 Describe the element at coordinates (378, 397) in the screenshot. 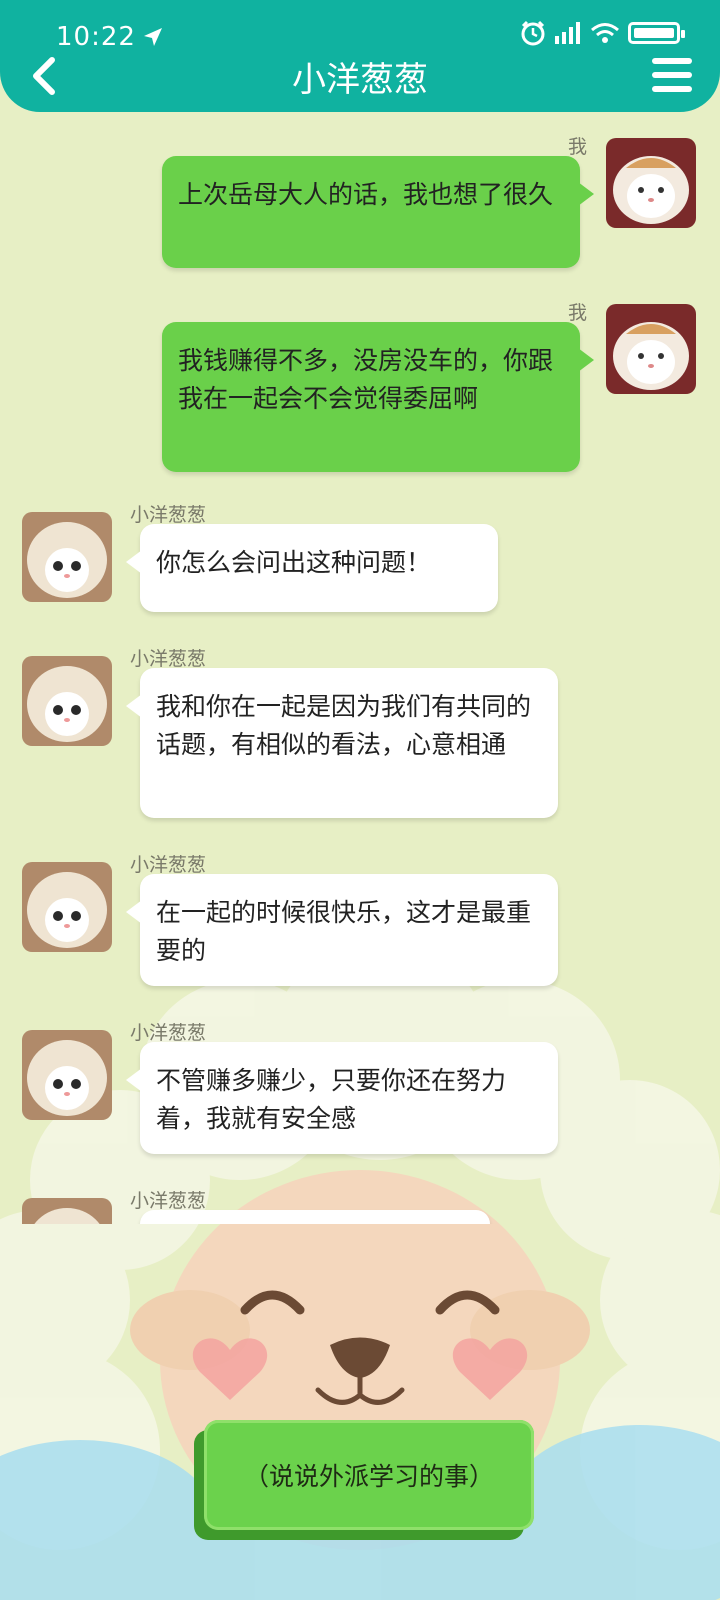

I see `message-bubble-me: 我钱赚得不多，没房没车的，你跟我在一起会不会觉得委屈啊` at that location.